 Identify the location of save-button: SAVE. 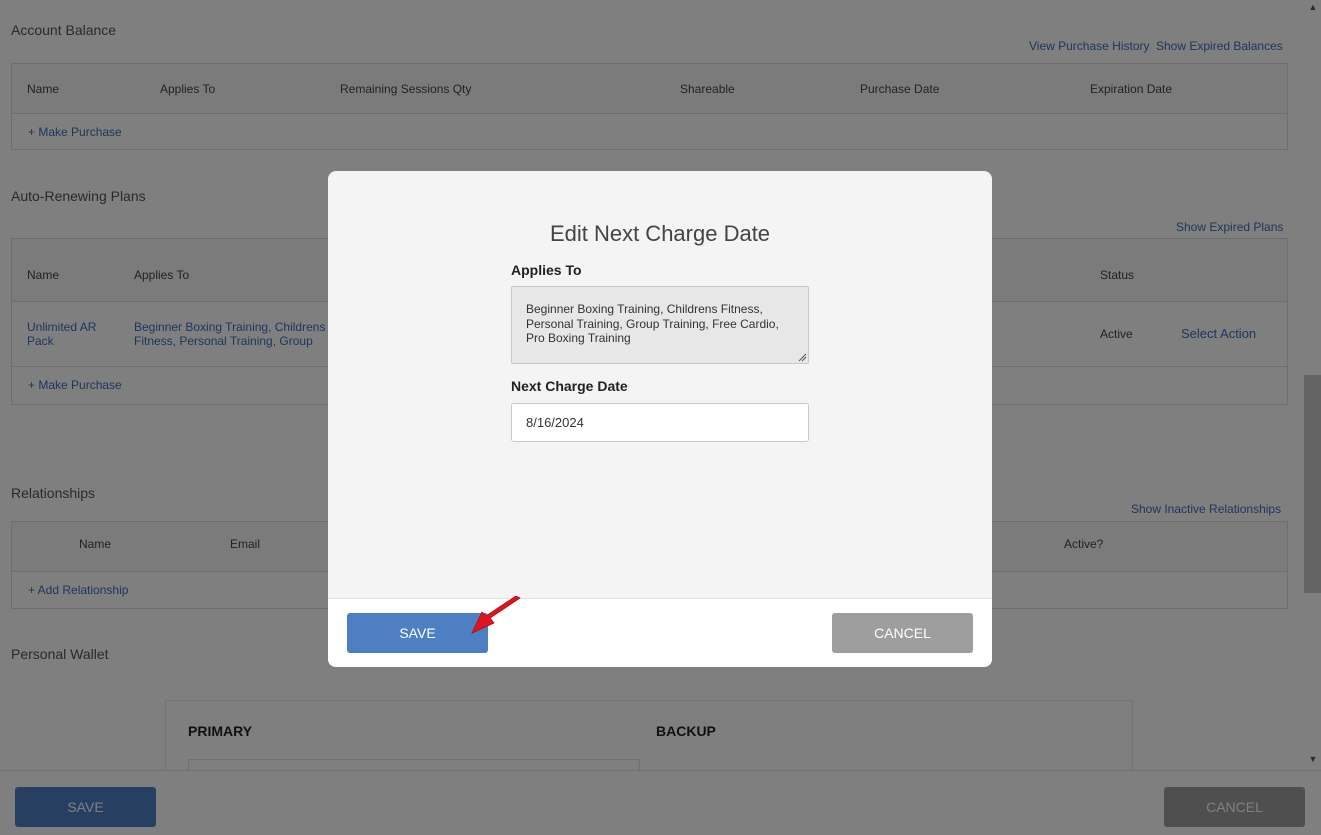
(417, 633).